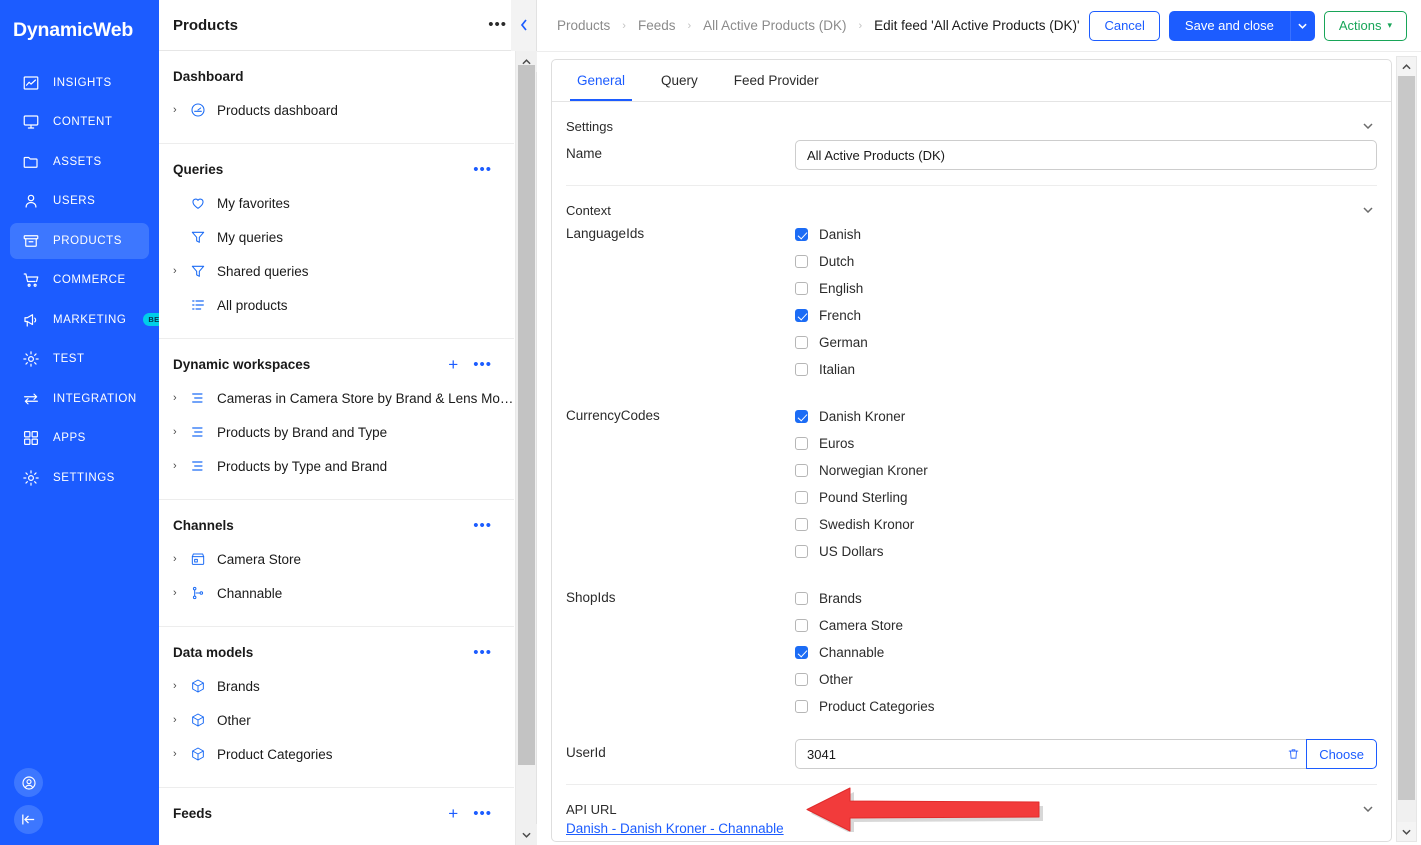 The height and width of the screenshot is (845, 1421). Describe the element at coordinates (28, 782) in the screenshot. I see `account-button` at that location.